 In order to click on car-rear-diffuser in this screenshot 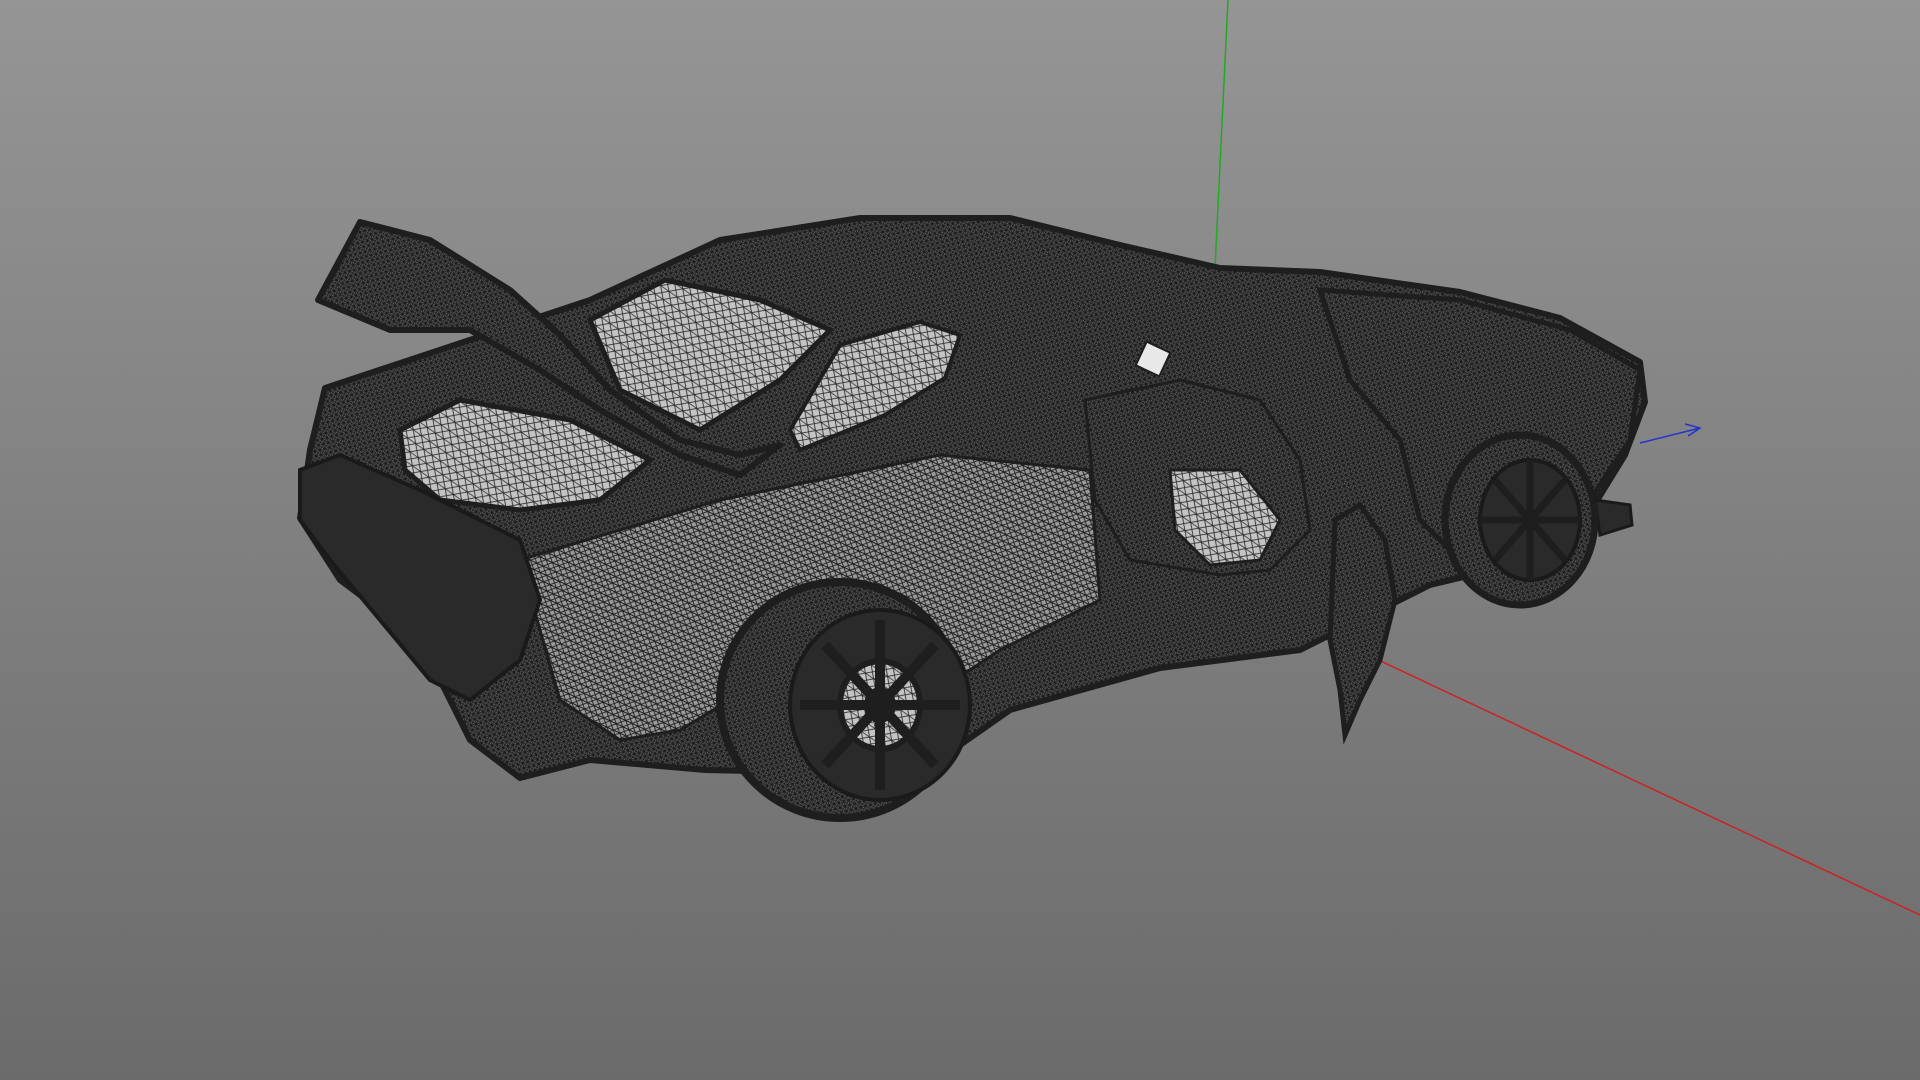, I will do `click(1613, 517)`.